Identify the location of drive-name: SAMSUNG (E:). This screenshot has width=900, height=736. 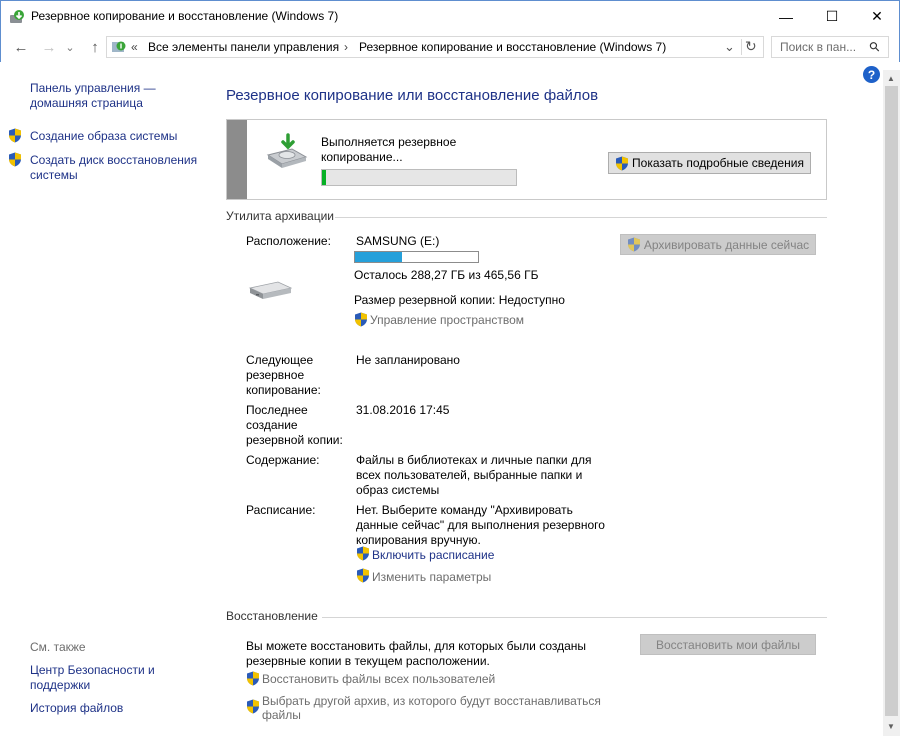
(398, 241).